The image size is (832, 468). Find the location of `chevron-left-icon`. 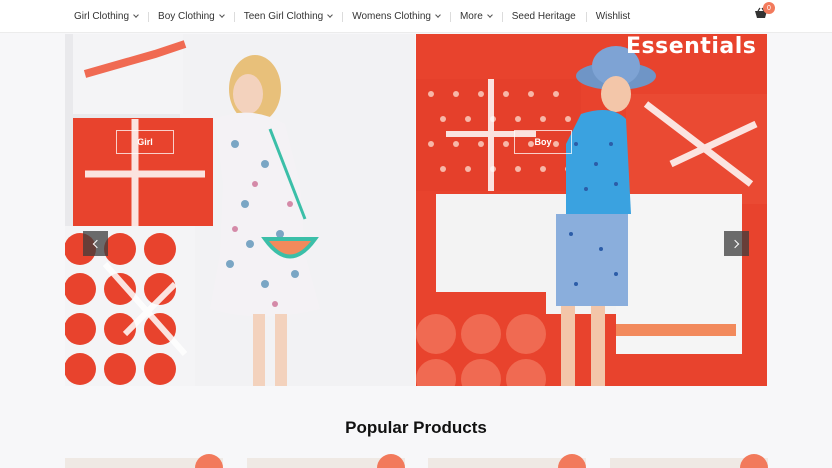

chevron-left-icon is located at coordinates (97, 243).